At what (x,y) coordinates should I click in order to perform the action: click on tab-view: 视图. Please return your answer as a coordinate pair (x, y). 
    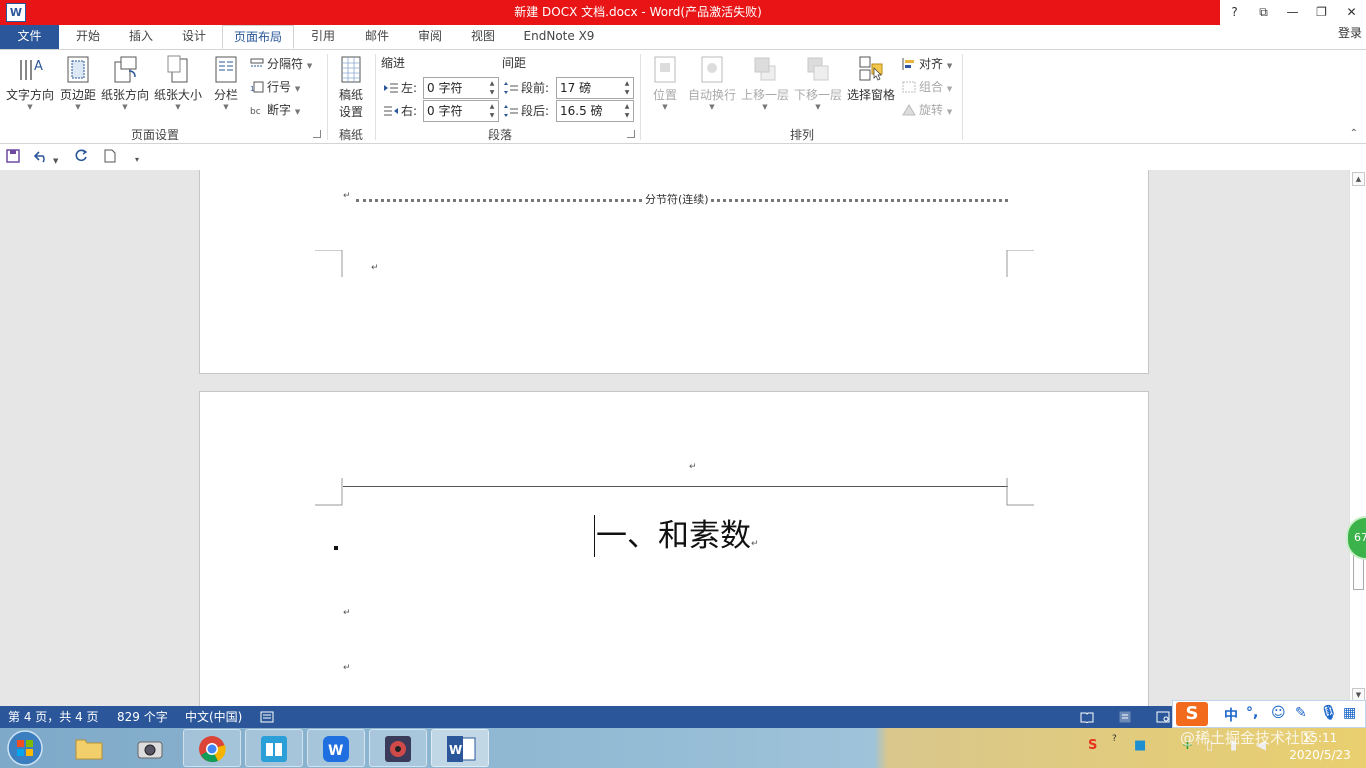
    Looking at the image, I should click on (483, 37).